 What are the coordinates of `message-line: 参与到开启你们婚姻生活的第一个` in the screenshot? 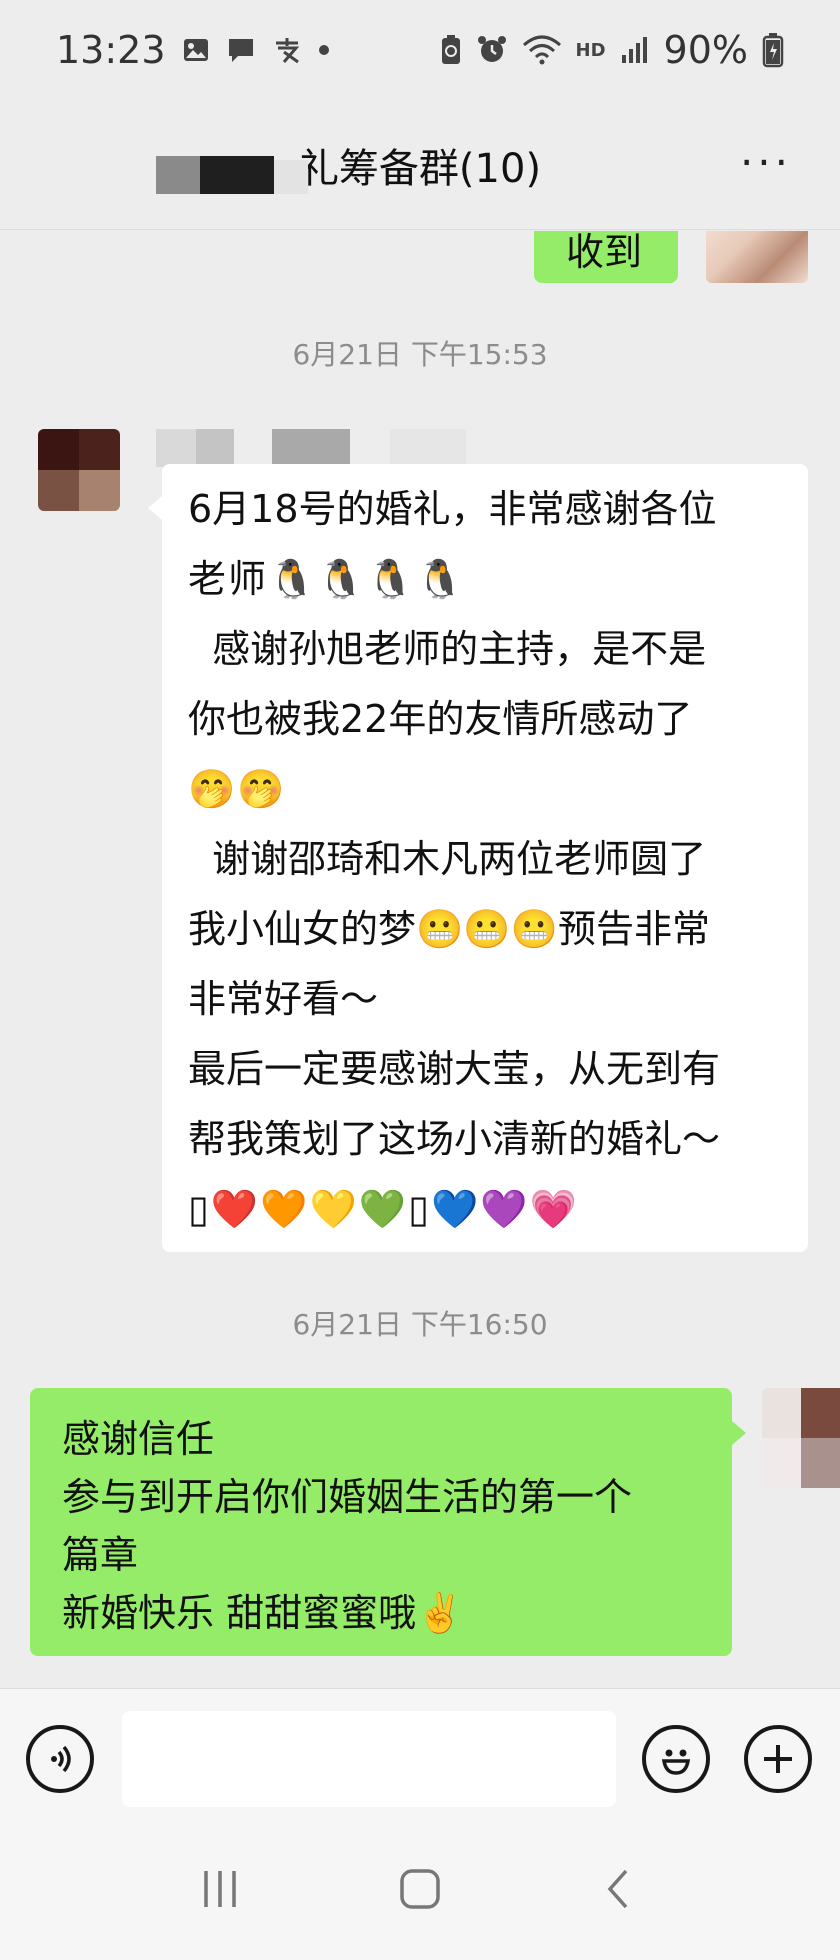 It's located at (347, 1497).